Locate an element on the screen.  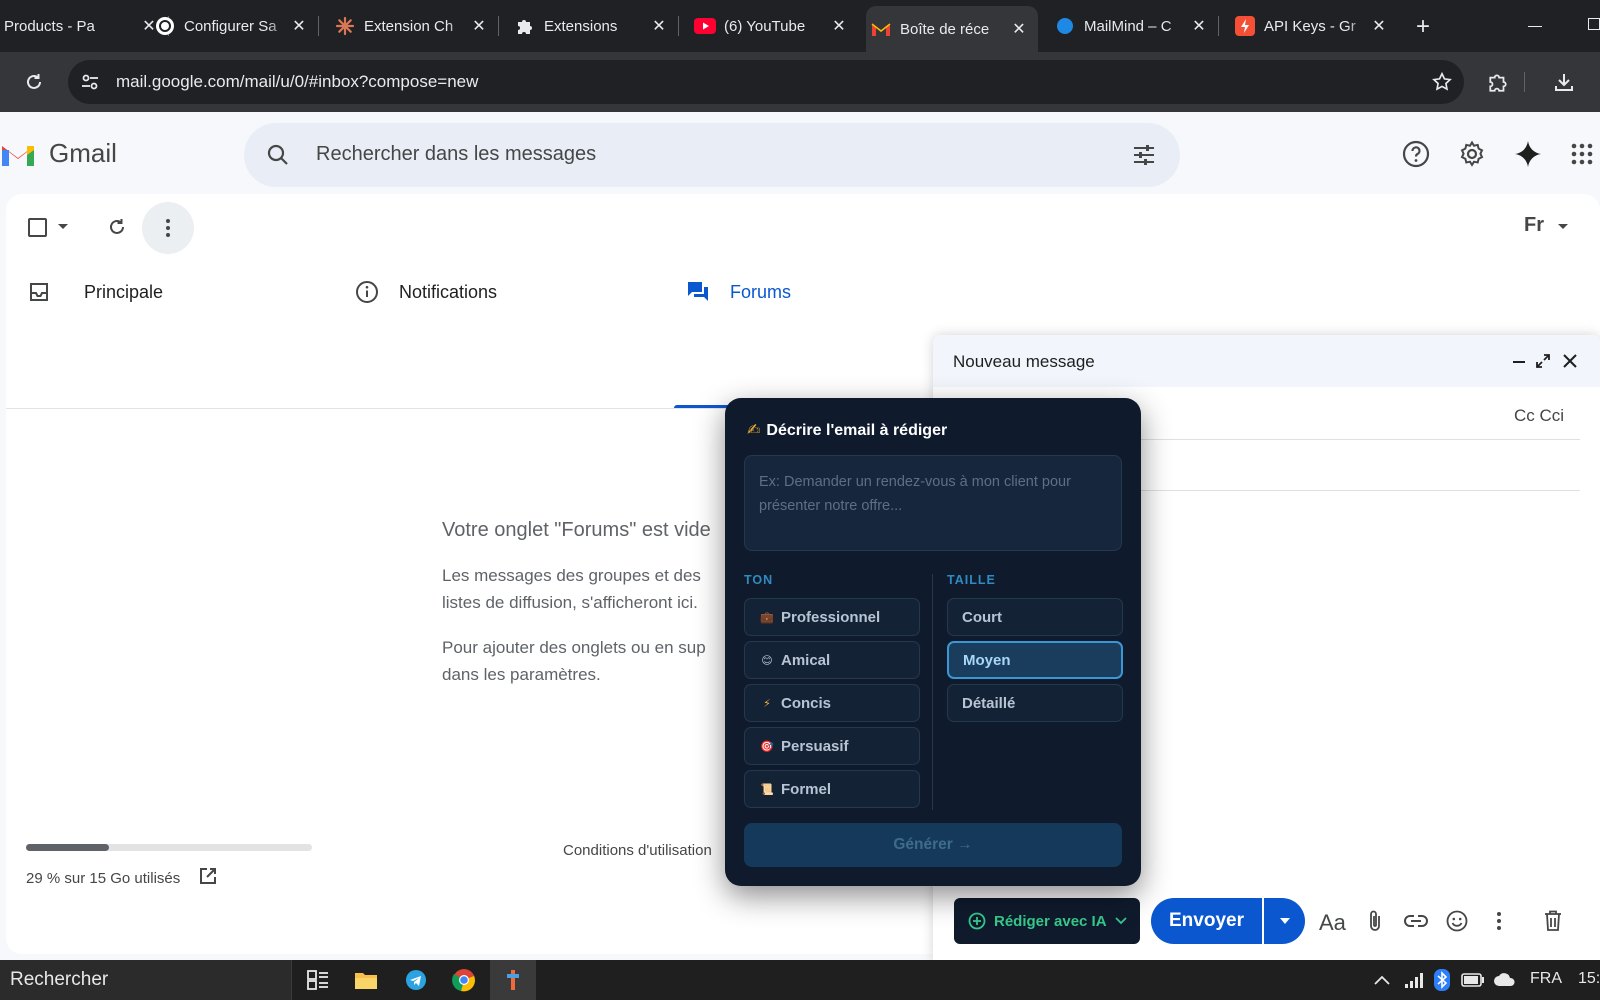
youtube-icon is located at coordinates (705, 26).